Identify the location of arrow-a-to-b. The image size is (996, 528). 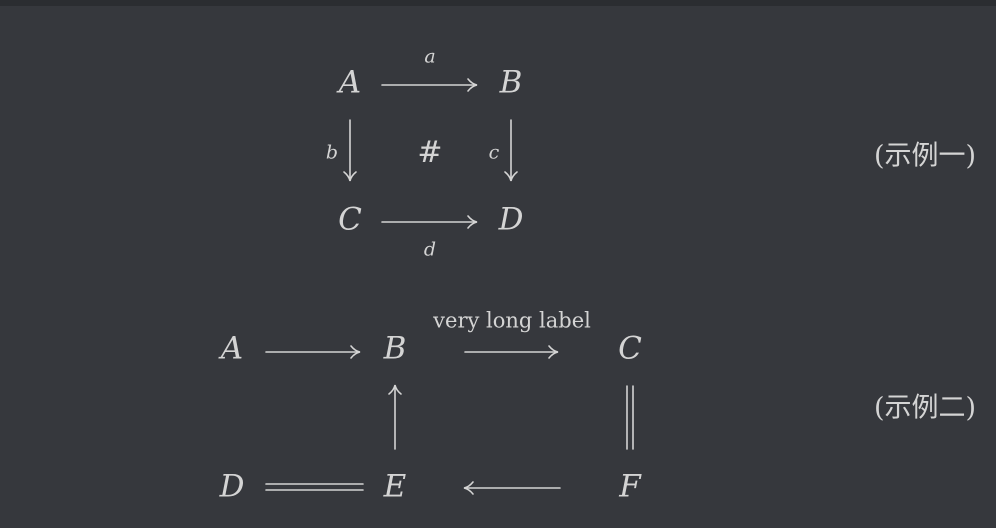
(429, 85).